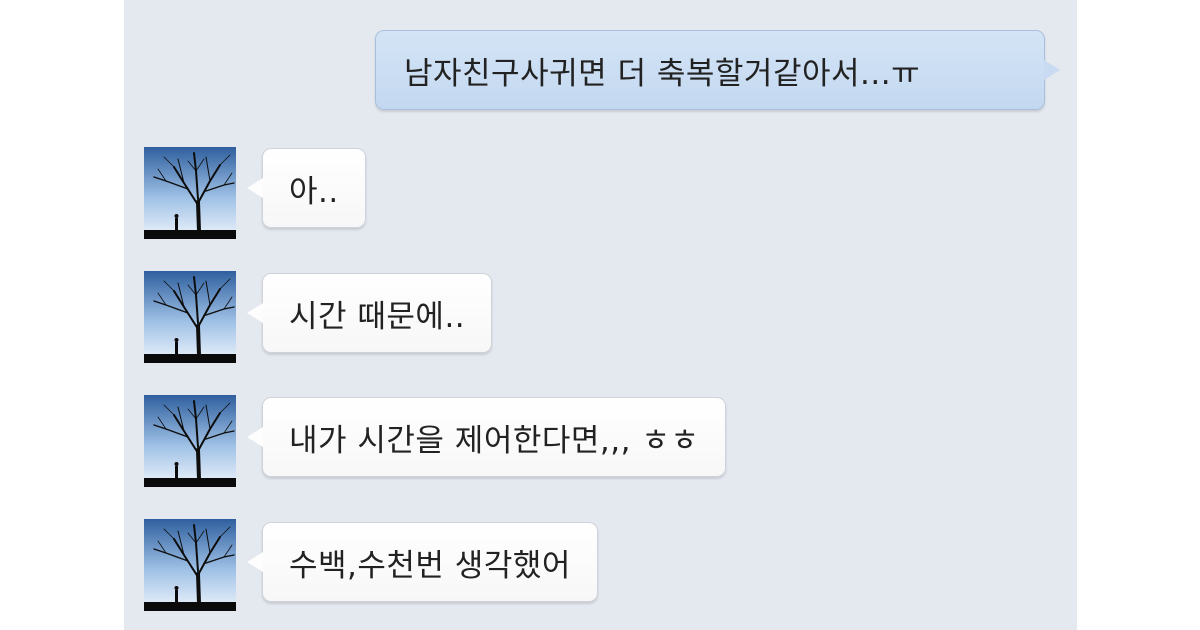 The height and width of the screenshot is (630, 1200). What do you see at coordinates (377, 316) in the screenshot?
I see `incoming-message-text: 시간 때문에..` at bounding box center [377, 316].